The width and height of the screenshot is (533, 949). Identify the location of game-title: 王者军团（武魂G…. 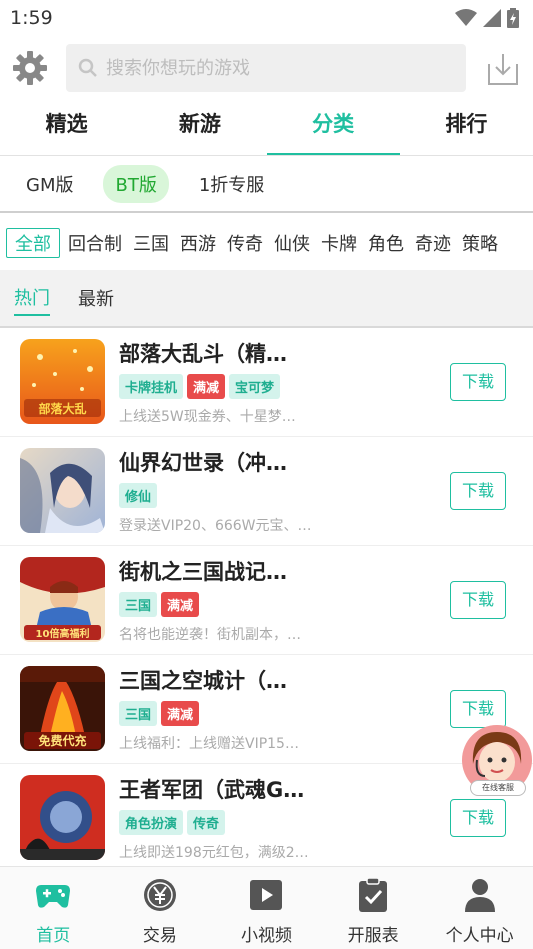
(212, 790).